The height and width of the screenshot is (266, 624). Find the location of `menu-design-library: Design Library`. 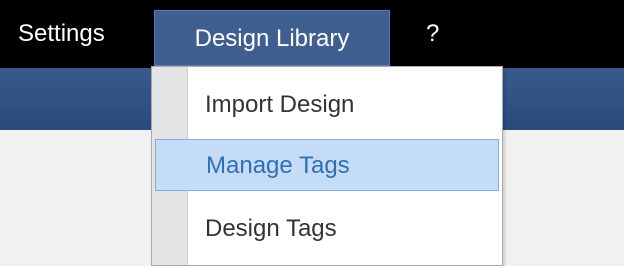

menu-design-library: Design Library is located at coordinates (272, 38).